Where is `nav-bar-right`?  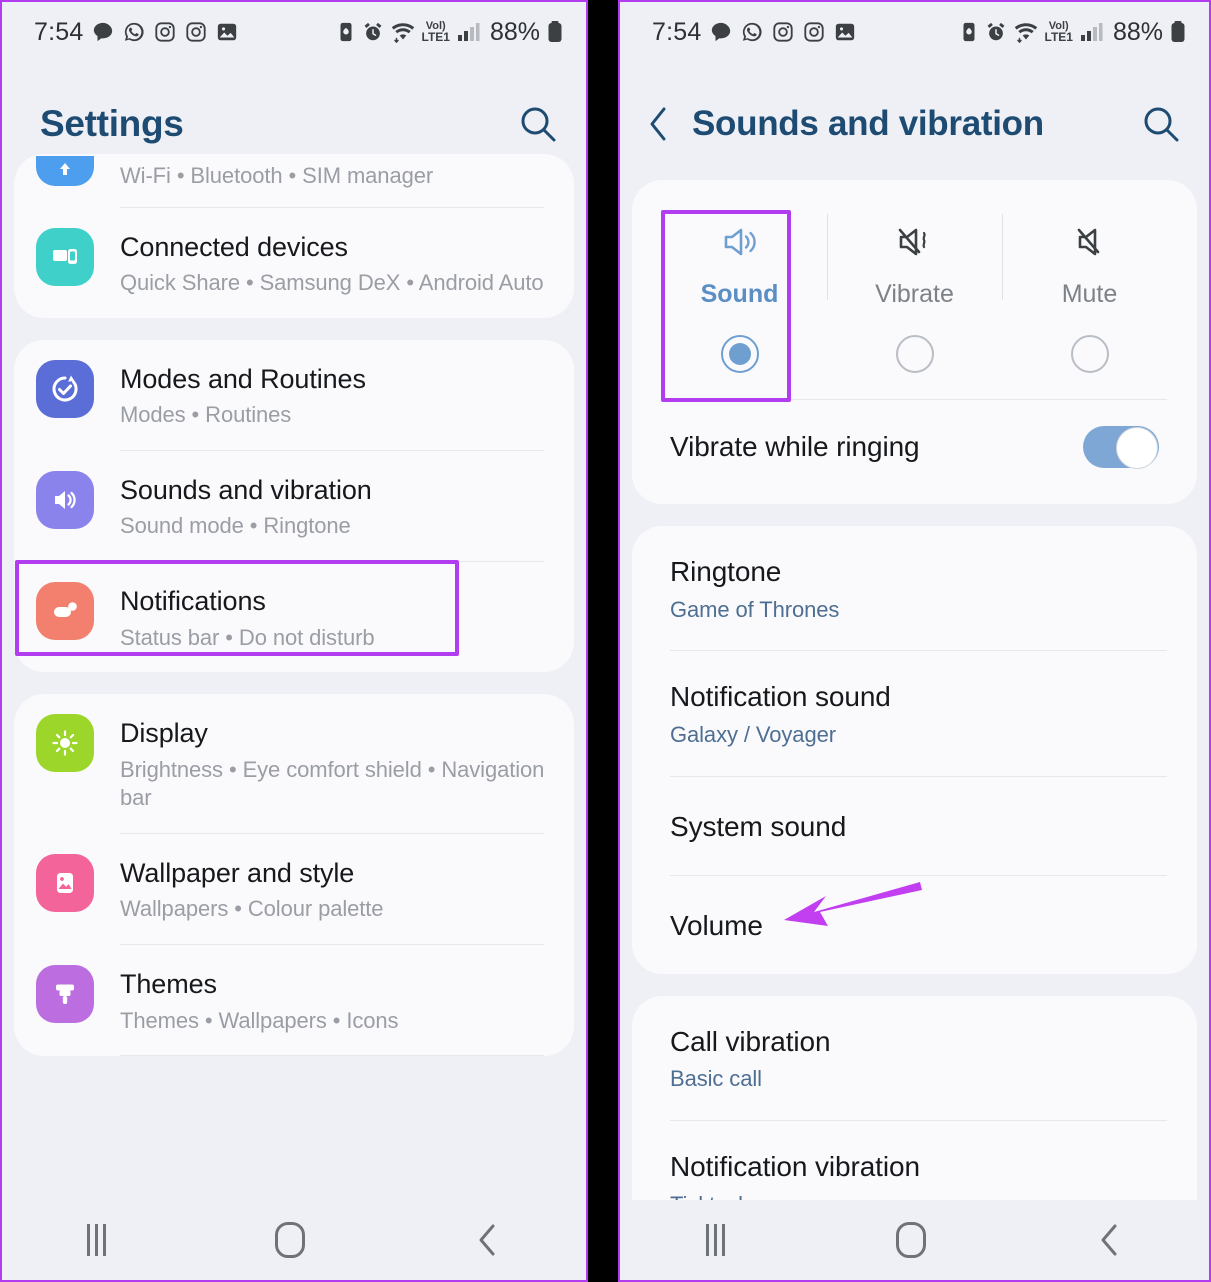
nav-bar-right is located at coordinates (914, 1240).